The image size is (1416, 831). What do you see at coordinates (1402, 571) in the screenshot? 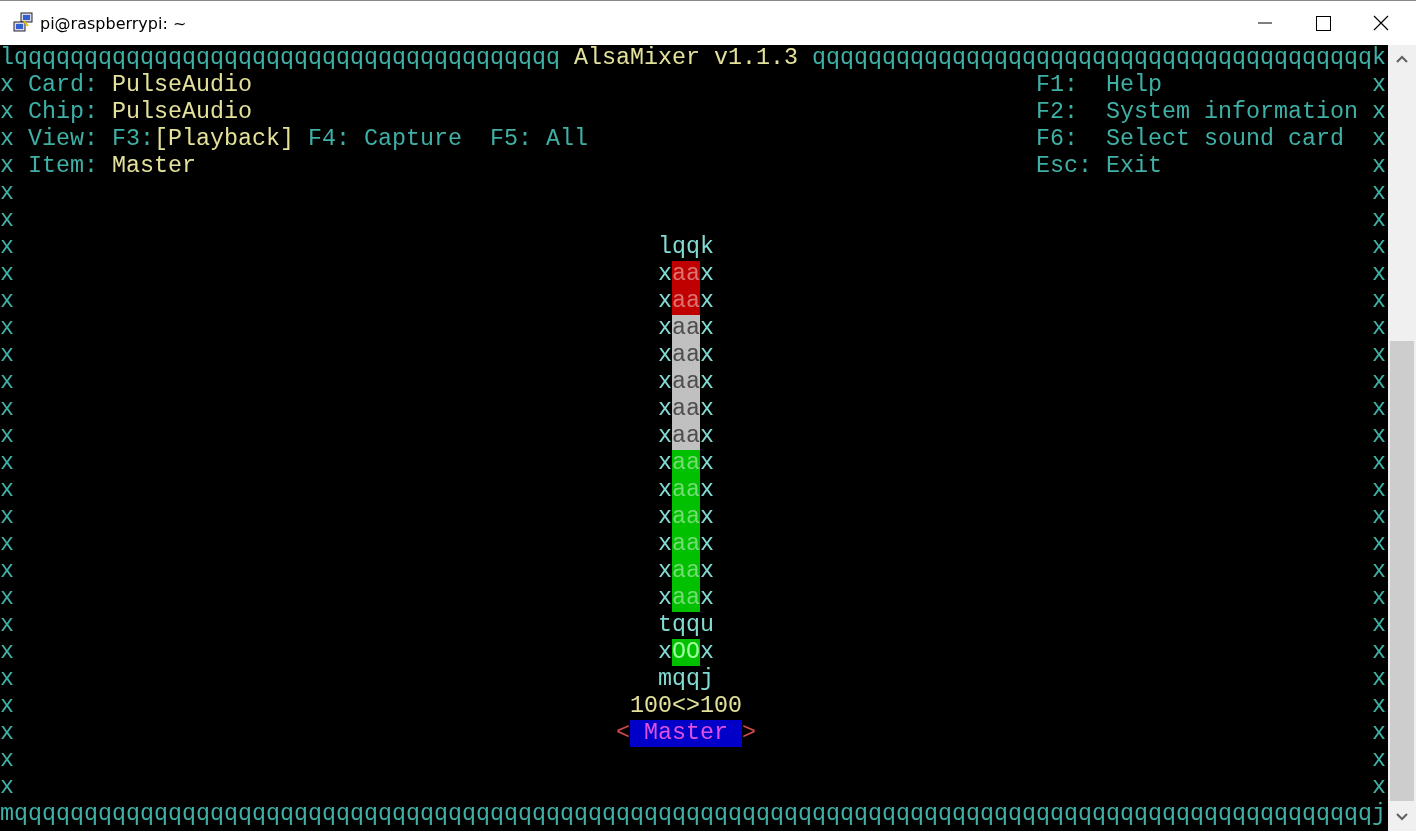
I see `scrollbar-thumb` at bounding box center [1402, 571].